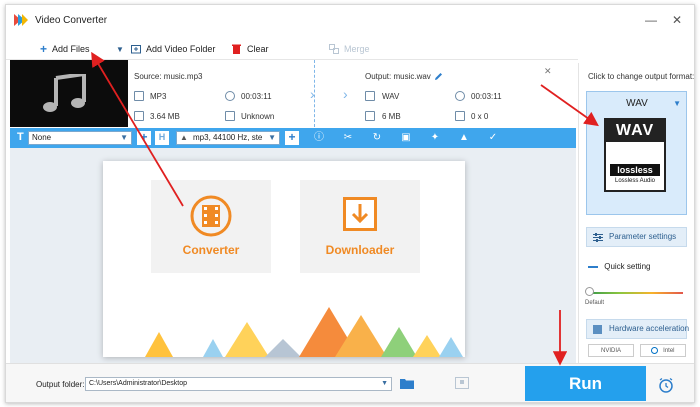 The image size is (700, 407). I want to click on effects-wand-icon: ✦, so click(435, 138).